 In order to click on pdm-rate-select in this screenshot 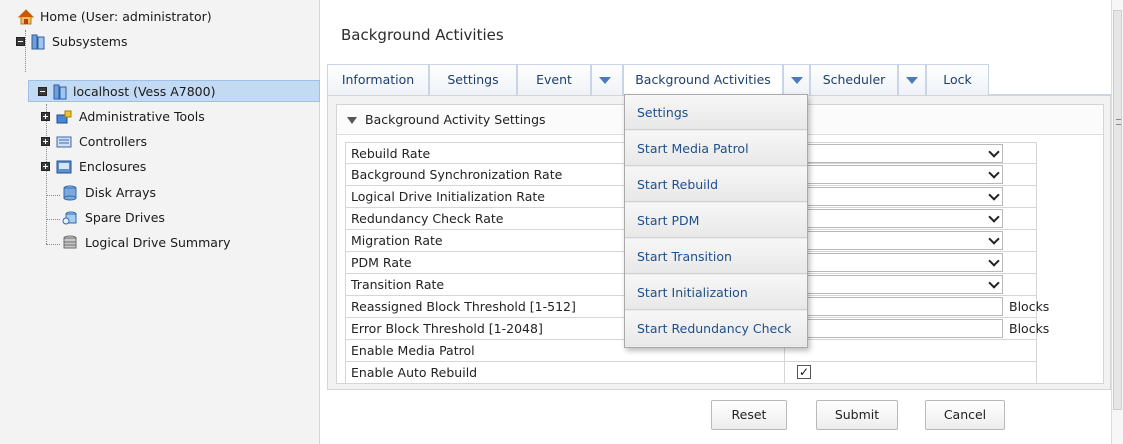, I will do `click(895, 262)`.